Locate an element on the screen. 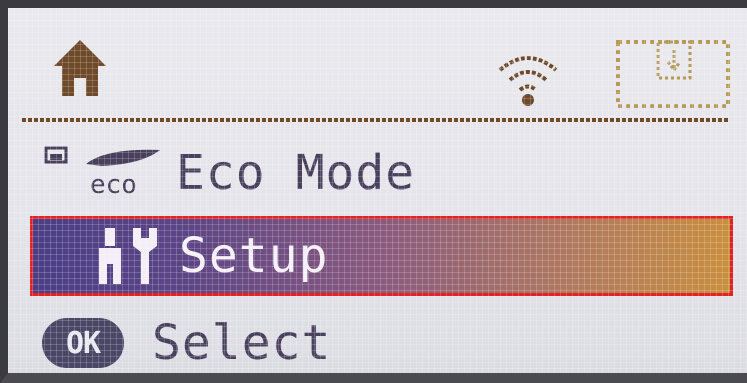  small-rect-icon is located at coordinates (56, 155).